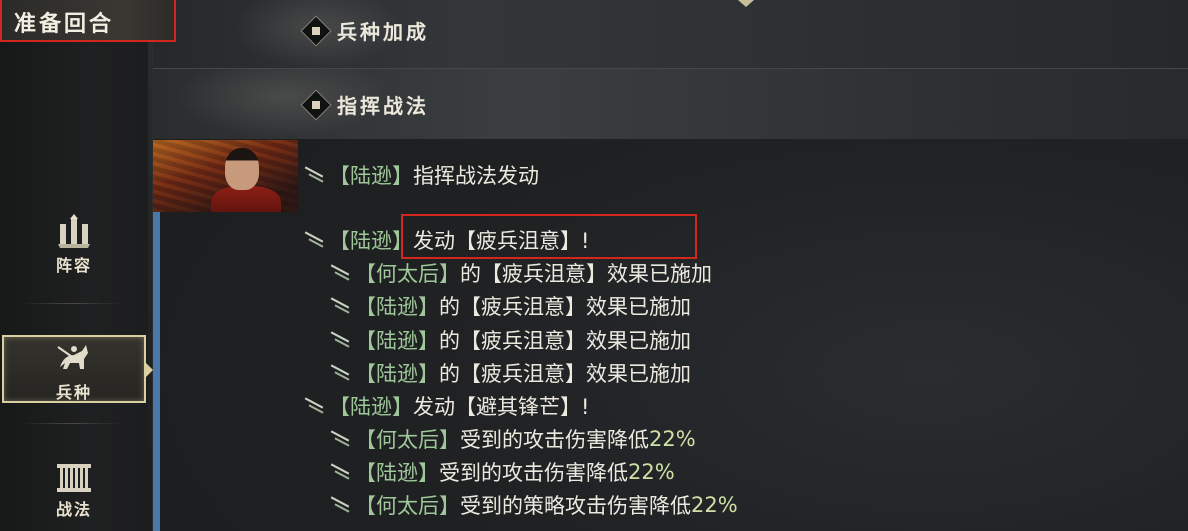 The image size is (1188, 531). I want to click on round-title-tab: 准备回合, so click(88, 21).